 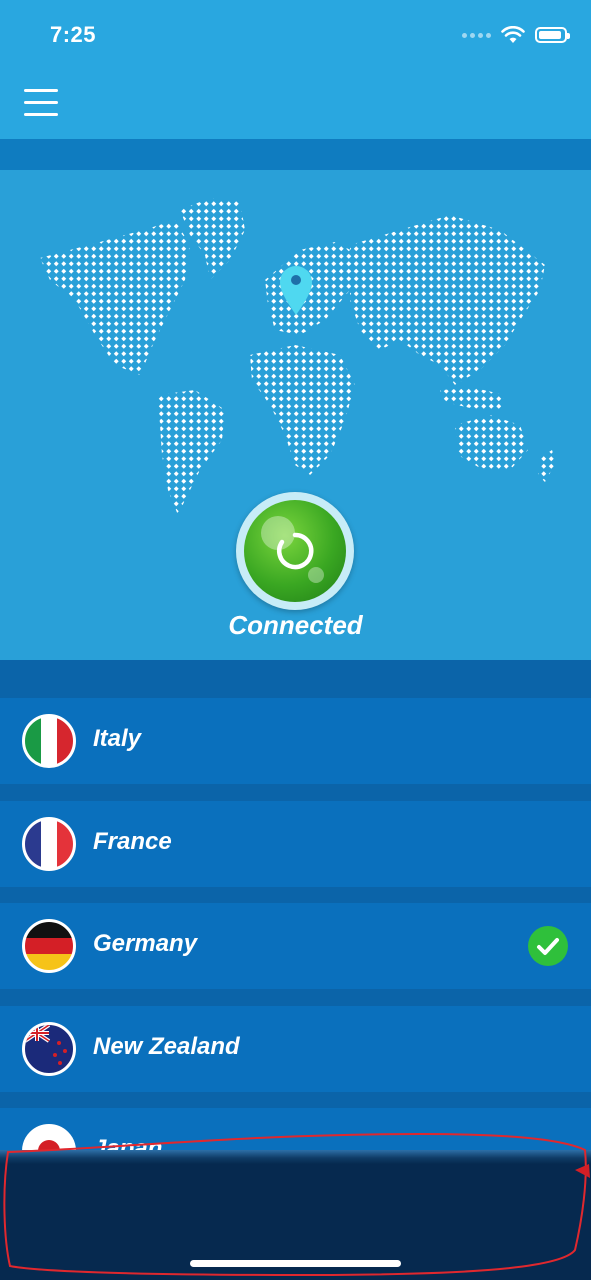 What do you see at coordinates (117, 738) in the screenshot?
I see `country-name: Italy` at bounding box center [117, 738].